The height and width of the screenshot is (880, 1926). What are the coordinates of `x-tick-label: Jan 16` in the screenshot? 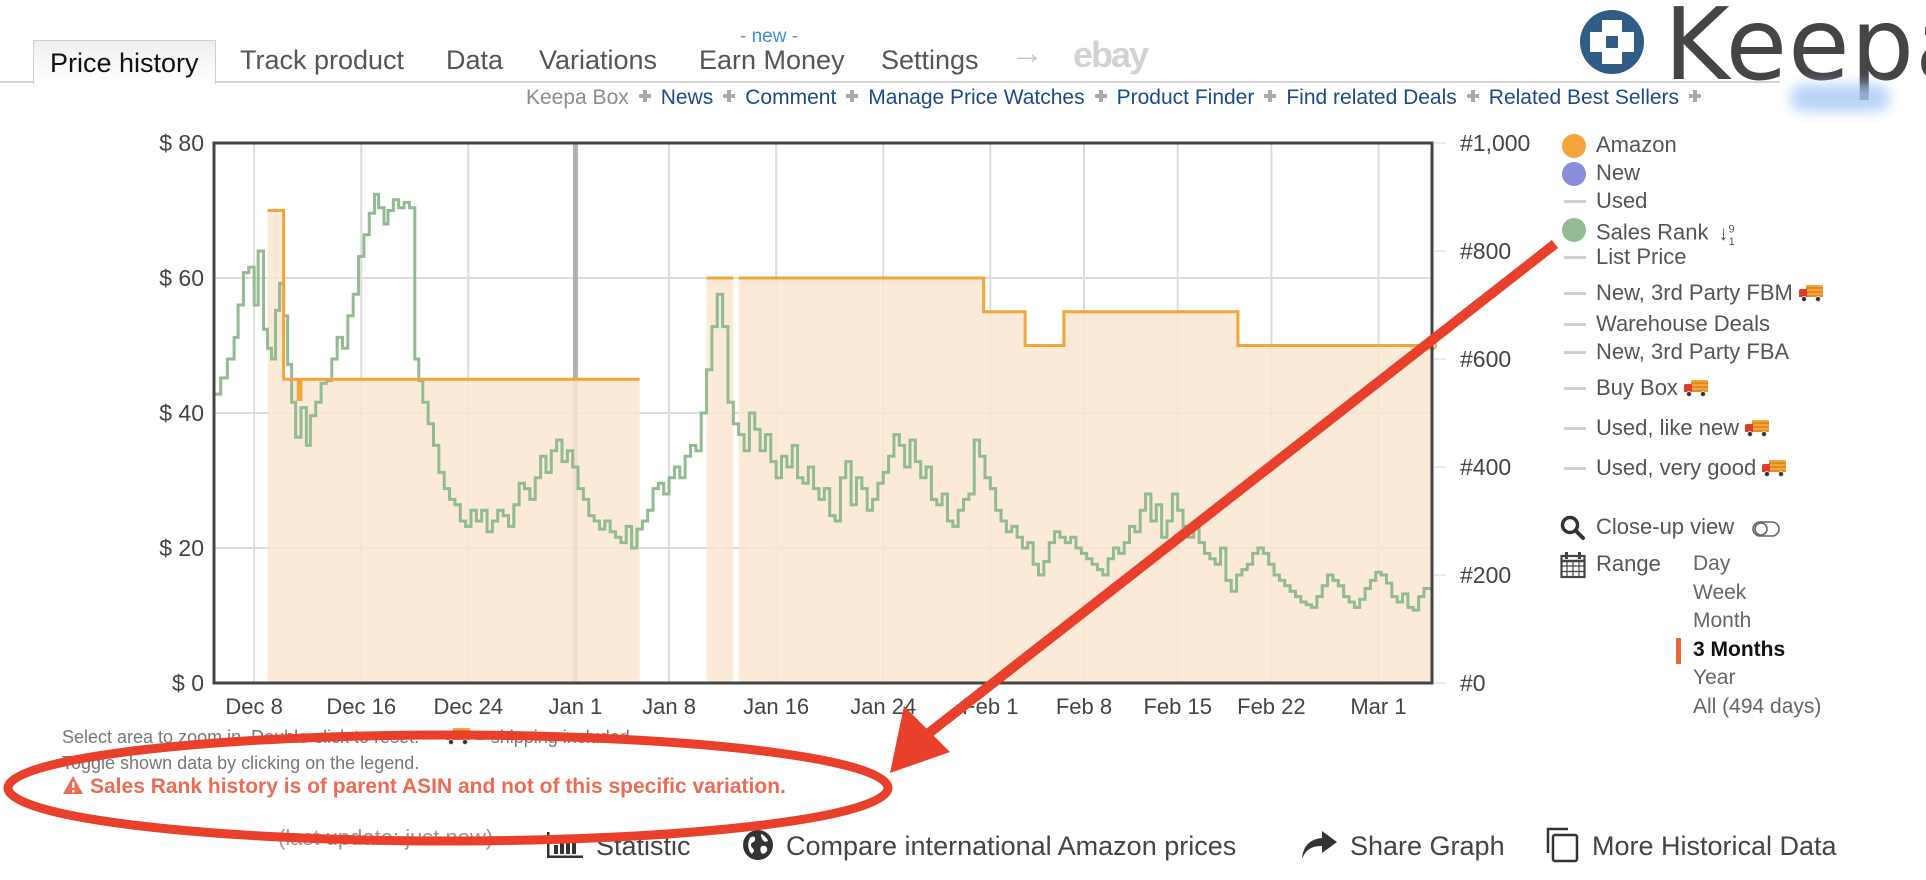 It's located at (776, 706).